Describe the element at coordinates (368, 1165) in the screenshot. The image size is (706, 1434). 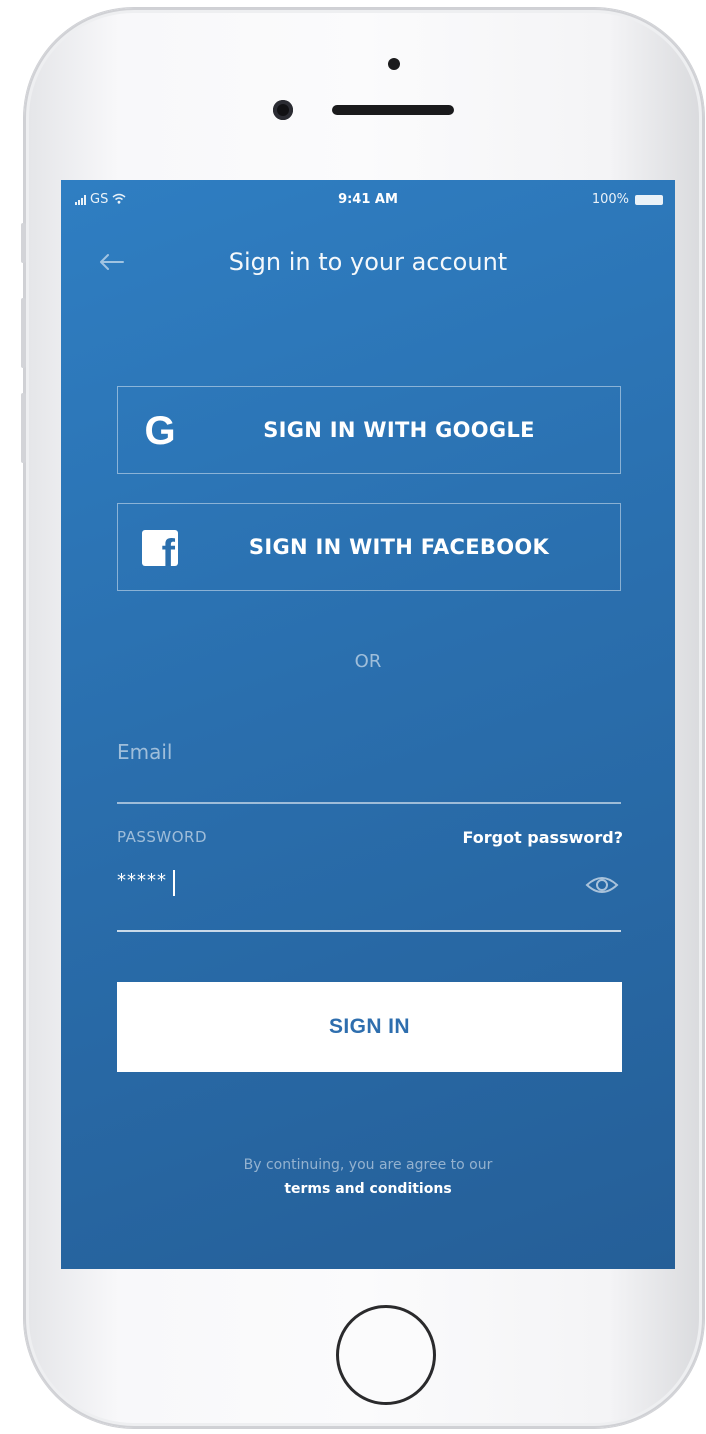
I see `terms-notice: By continuing, you are agree to our` at that location.